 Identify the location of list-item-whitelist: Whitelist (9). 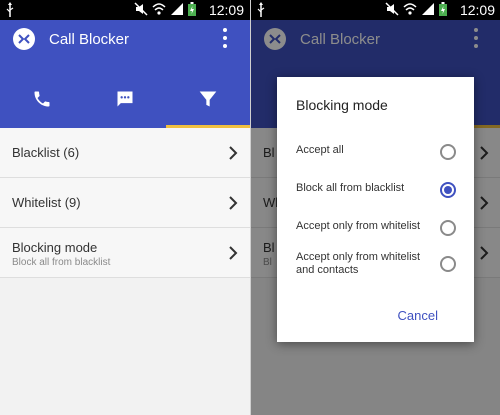
(125, 203).